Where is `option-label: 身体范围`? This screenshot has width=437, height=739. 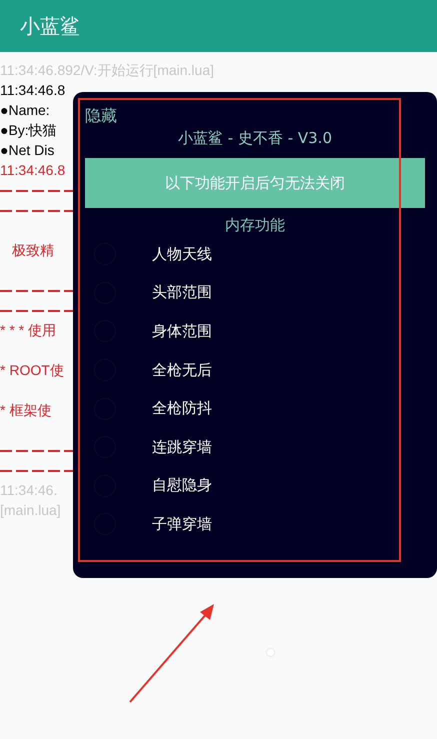
option-label: 身体范围 is located at coordinates (182, 331).